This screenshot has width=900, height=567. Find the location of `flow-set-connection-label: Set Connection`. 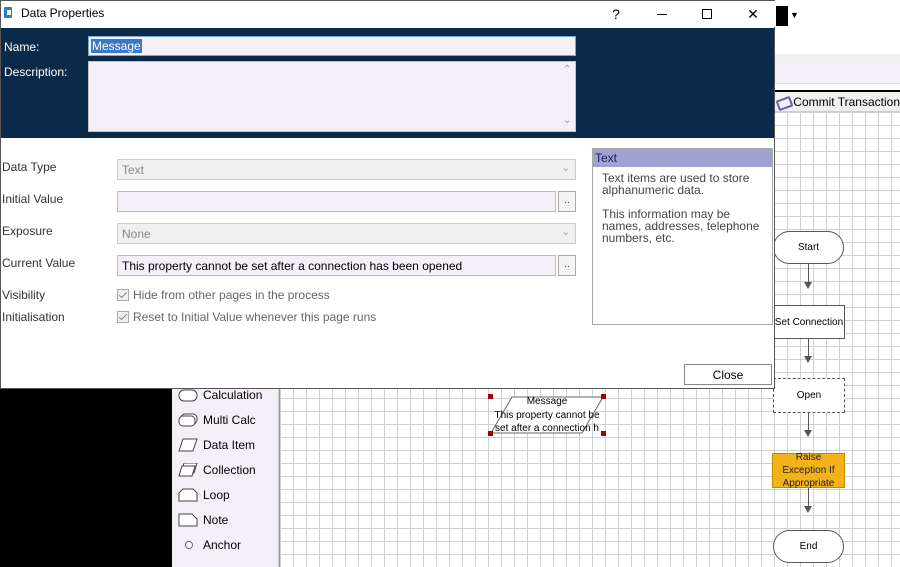

flow-set-connection-label: Set Connection is located at coordinates (809, 322).